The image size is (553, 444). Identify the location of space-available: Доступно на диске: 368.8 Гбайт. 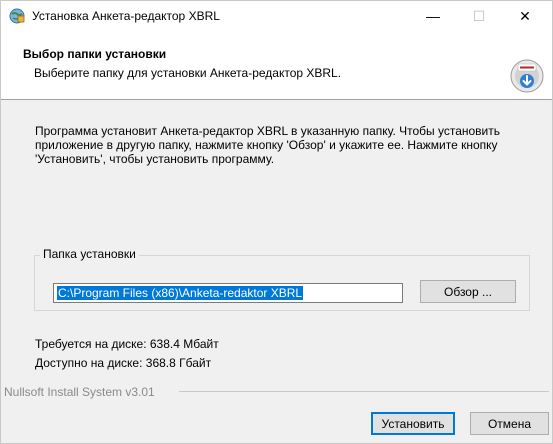
(123, 363).